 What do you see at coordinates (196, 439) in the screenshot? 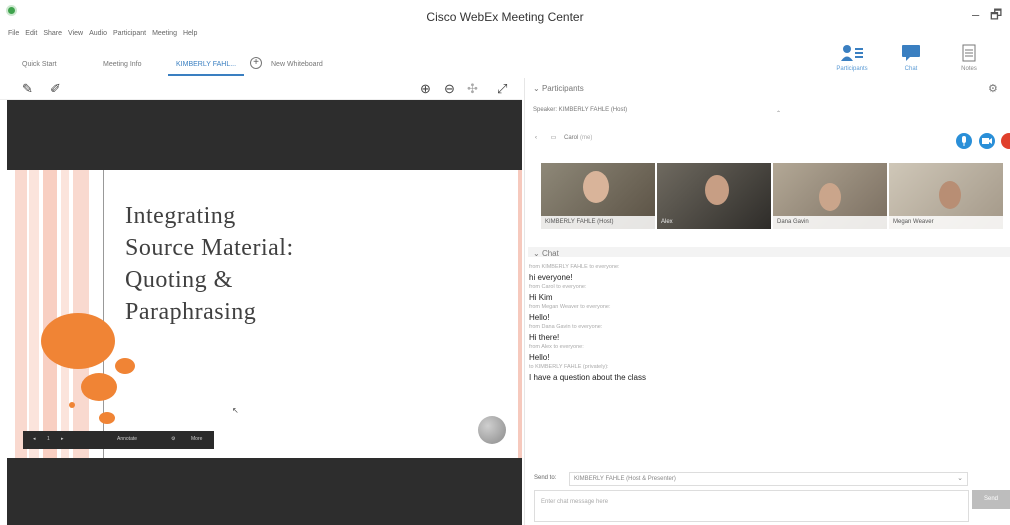
I see `more-button: More` at bounding box center [196, 439].